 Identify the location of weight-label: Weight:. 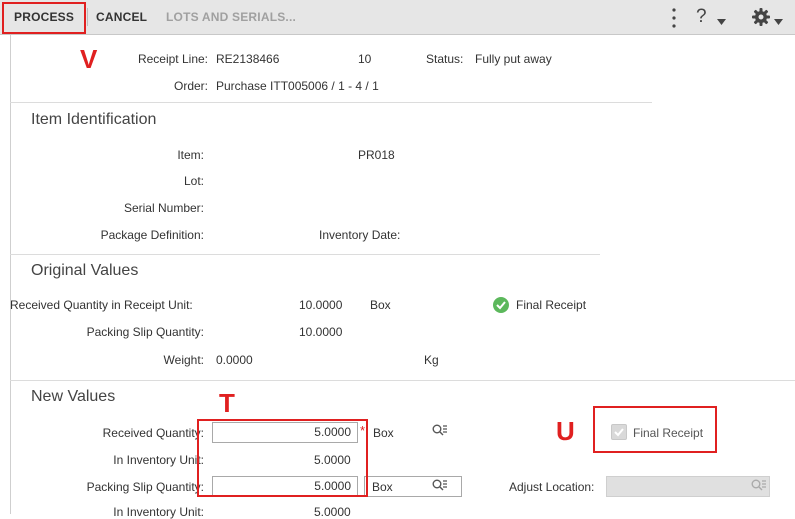
(183, 360).